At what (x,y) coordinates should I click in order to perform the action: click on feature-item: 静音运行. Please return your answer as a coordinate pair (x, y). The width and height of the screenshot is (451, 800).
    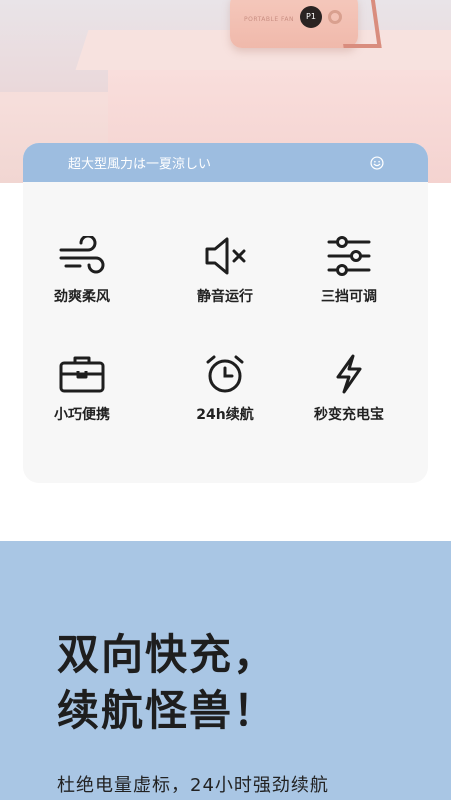
    Looking at the image, I should click on (225, 271).